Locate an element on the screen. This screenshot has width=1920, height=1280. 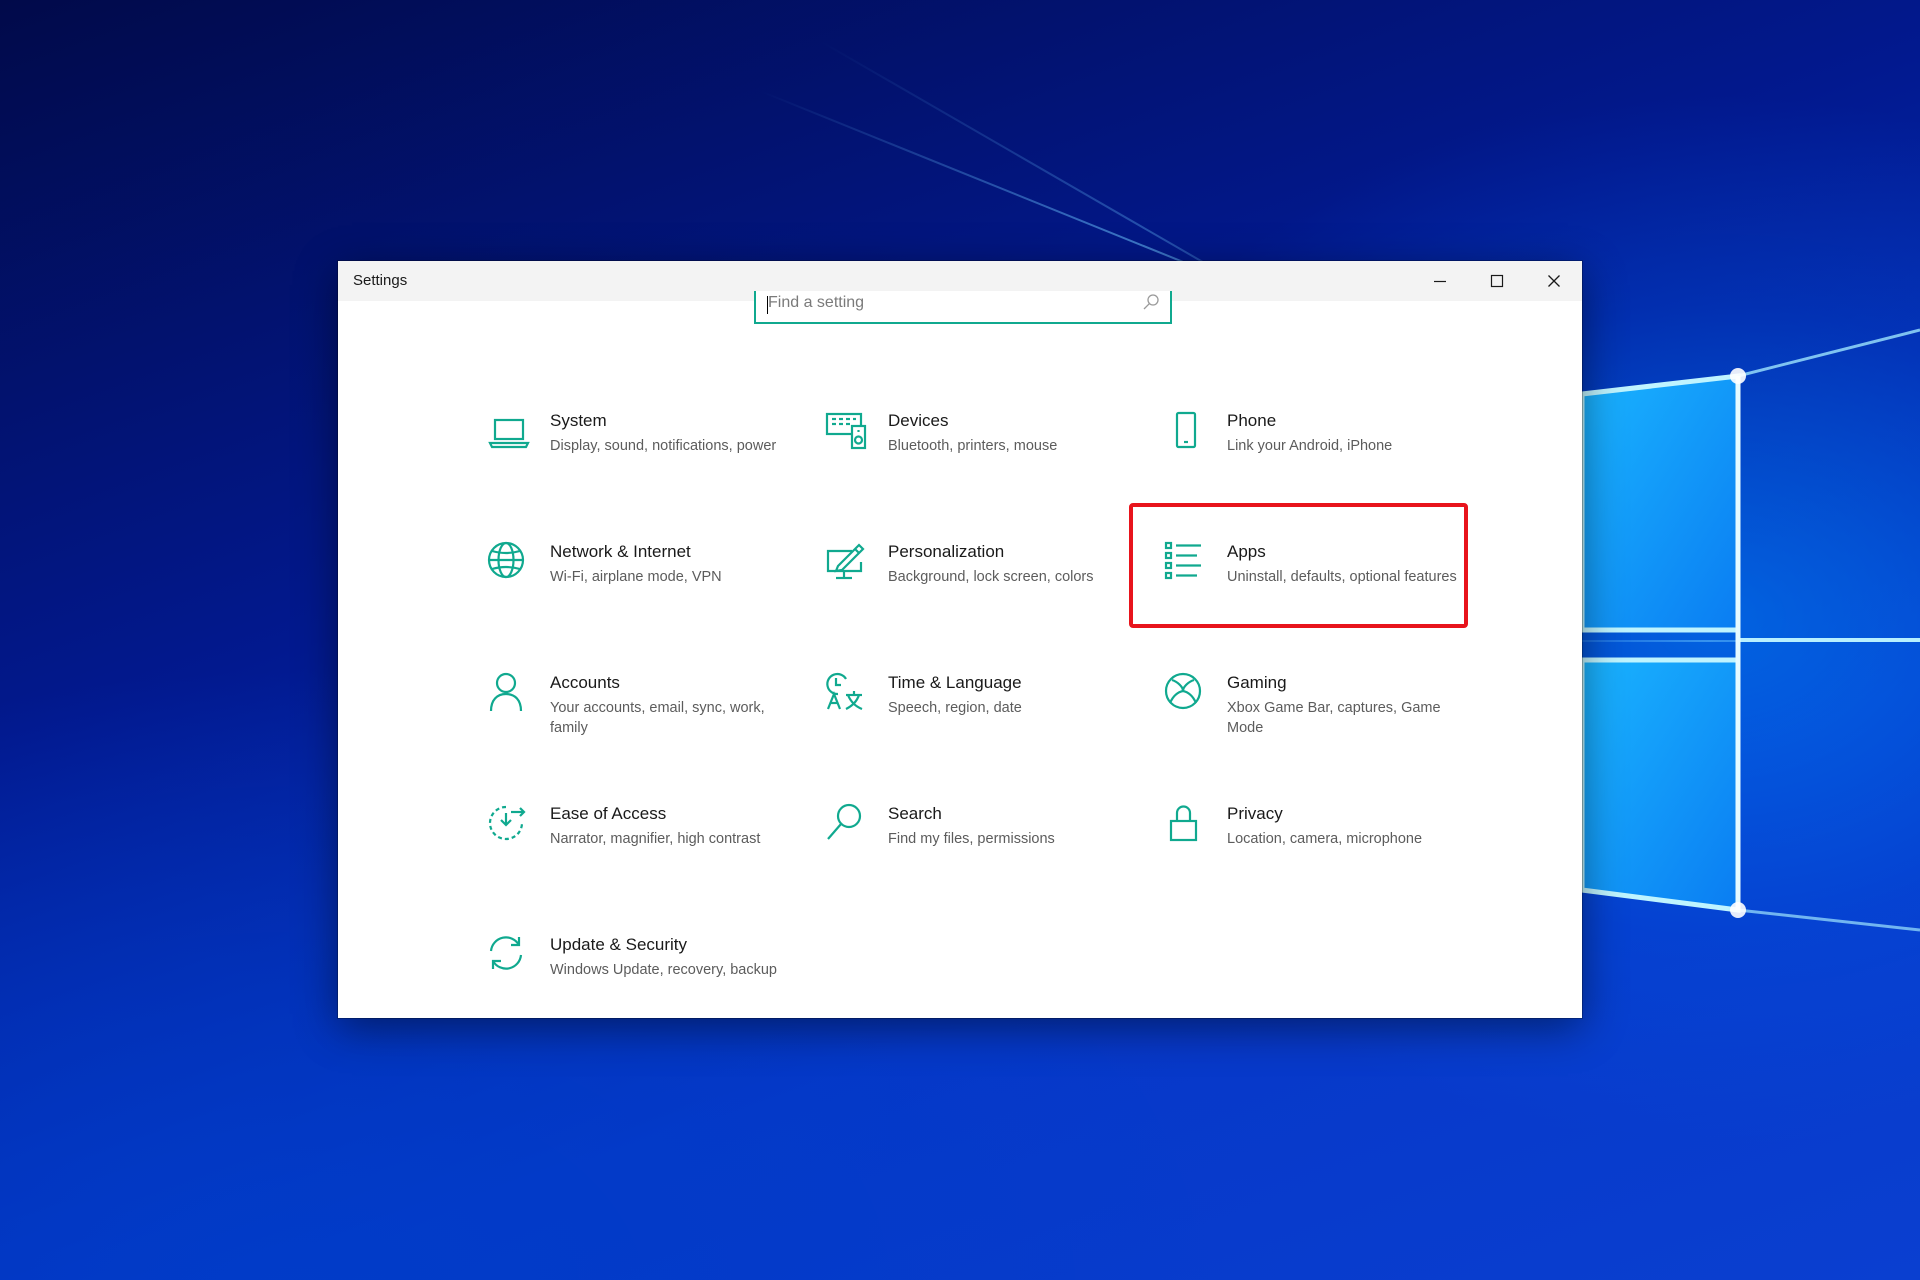
devices-icon is located at coordinates (847, 432).